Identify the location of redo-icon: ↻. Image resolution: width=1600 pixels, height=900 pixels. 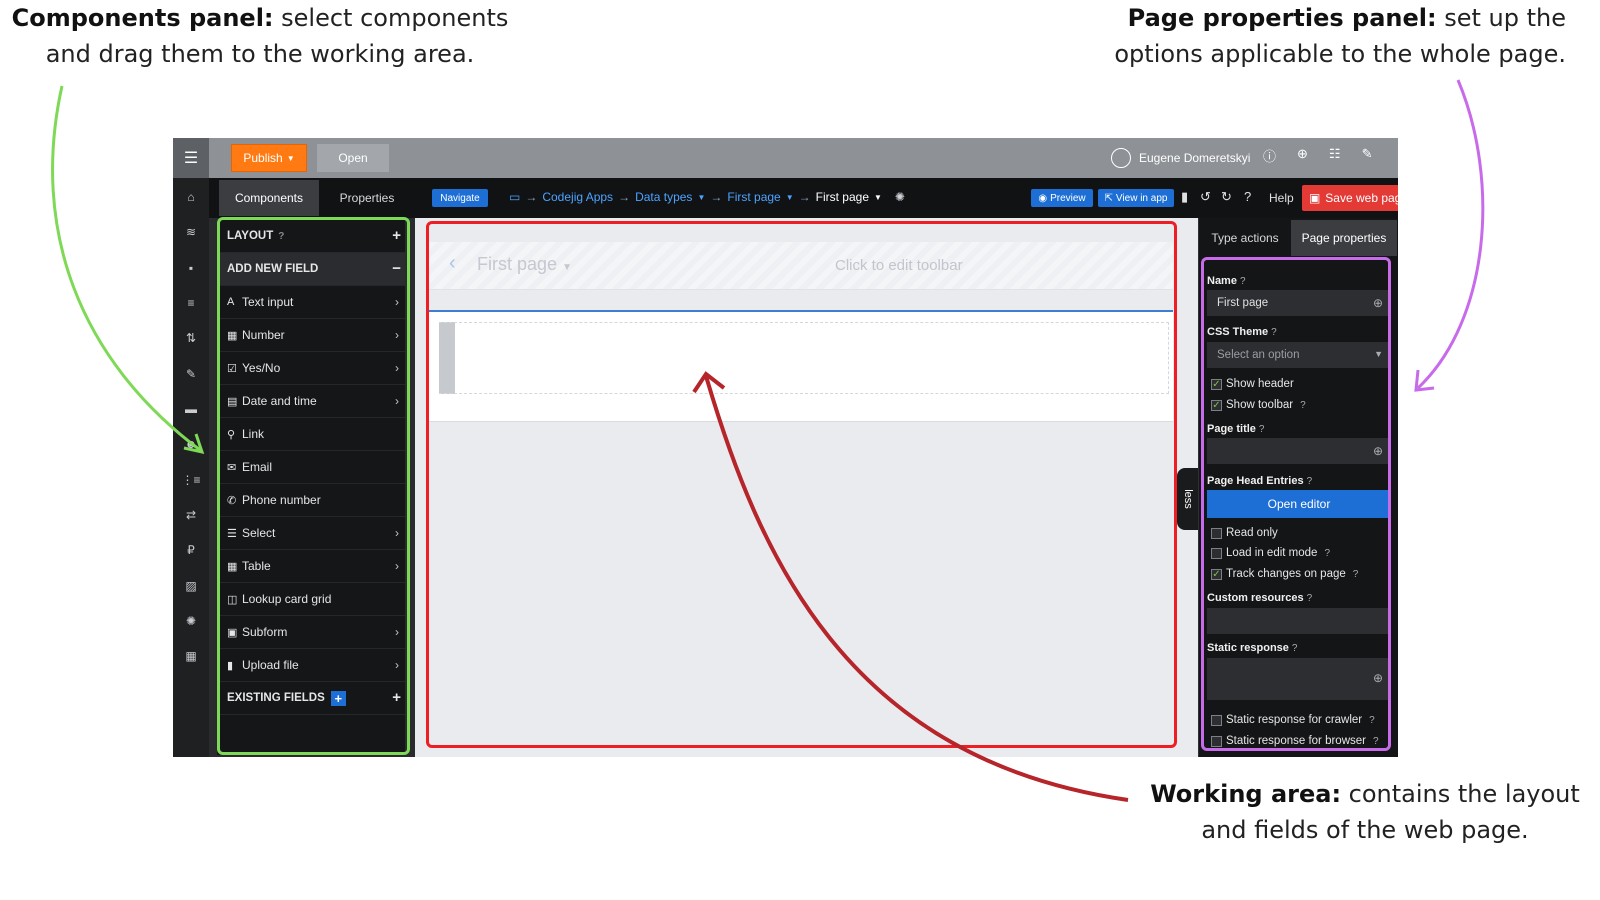
(1226, 197).